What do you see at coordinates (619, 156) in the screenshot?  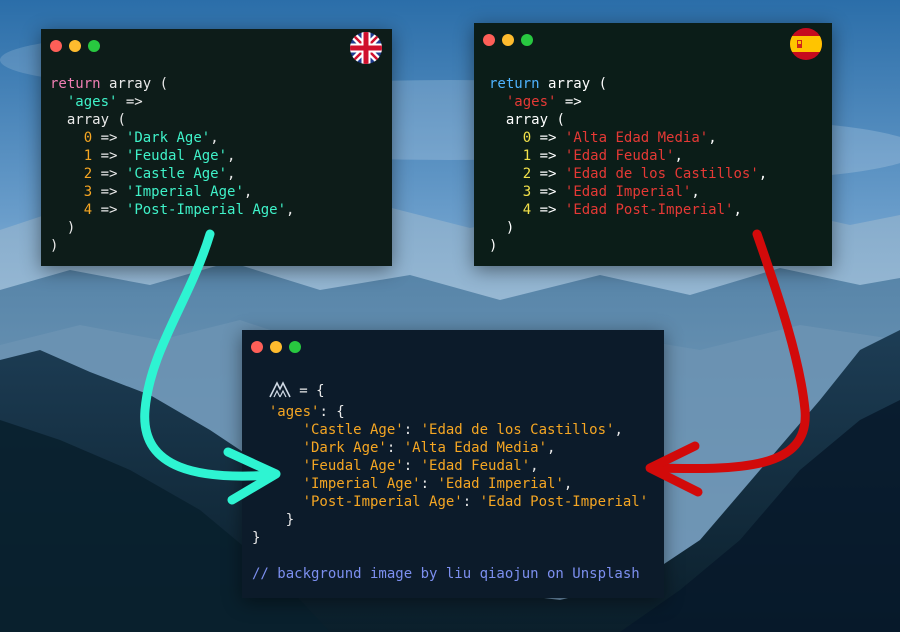 I see `item-value: 'Edad Feudal'` at bounding box center [619, 156].